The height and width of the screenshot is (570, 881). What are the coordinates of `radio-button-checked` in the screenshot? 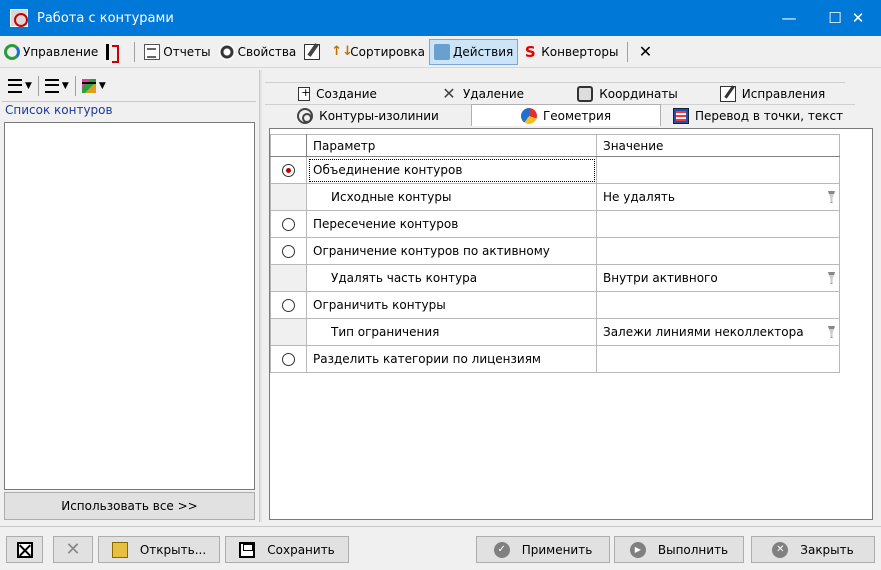 It's located at (288, 170).